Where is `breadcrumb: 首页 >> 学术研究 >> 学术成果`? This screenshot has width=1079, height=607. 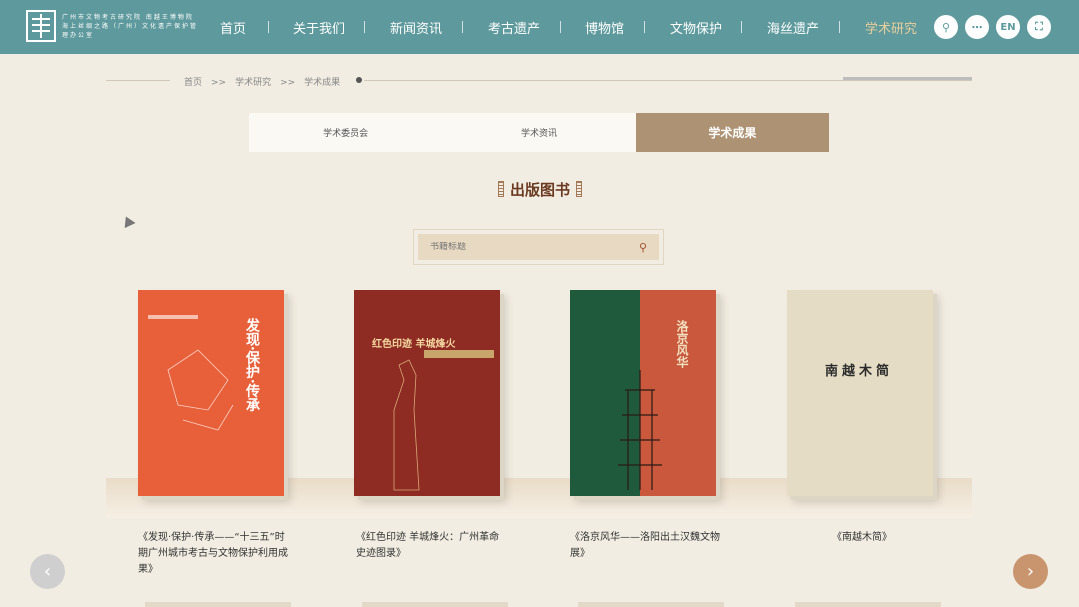 breadcrumb: 首页 >> 学术研究 >> 学术成果 is located at coordinates (539, 81).